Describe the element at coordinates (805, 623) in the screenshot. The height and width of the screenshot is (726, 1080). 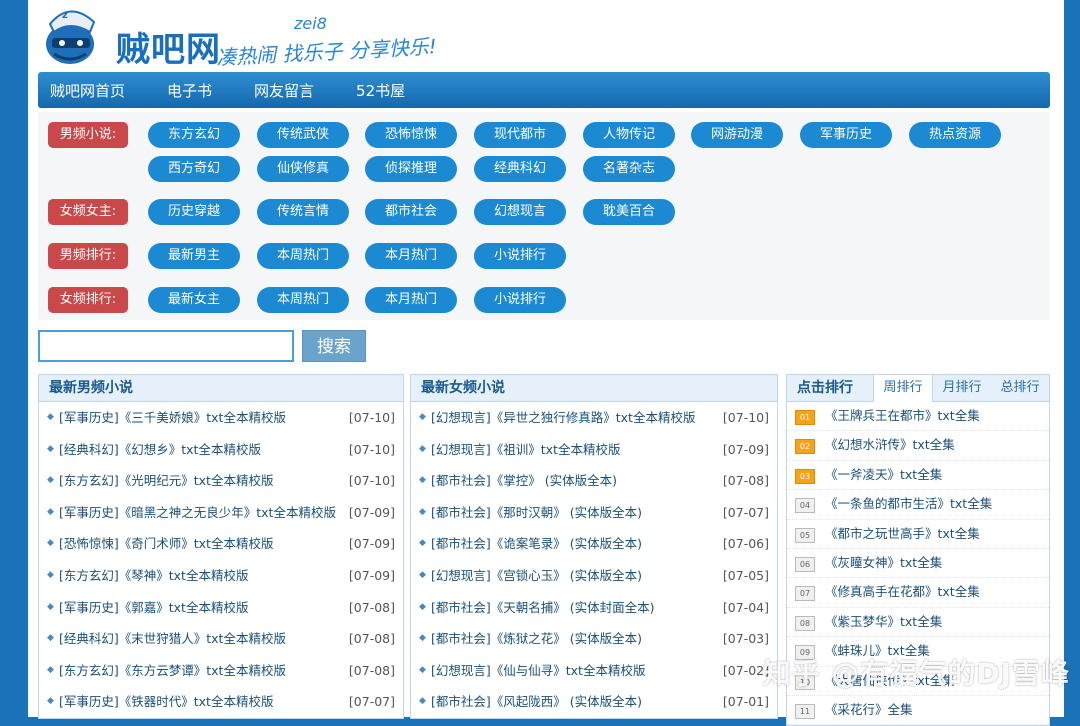
I see `rank-number-badge: 08` at that location.